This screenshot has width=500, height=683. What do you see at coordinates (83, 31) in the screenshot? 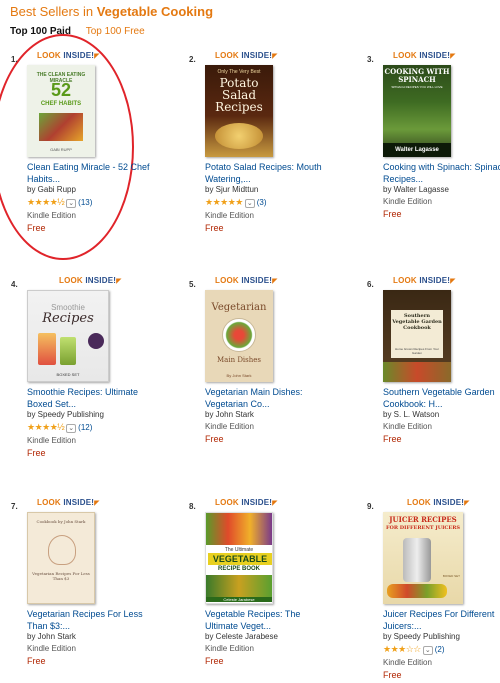
I see `list-tabs: Top 100 Paid Top 100 Free` at bounding box center [83, 31].